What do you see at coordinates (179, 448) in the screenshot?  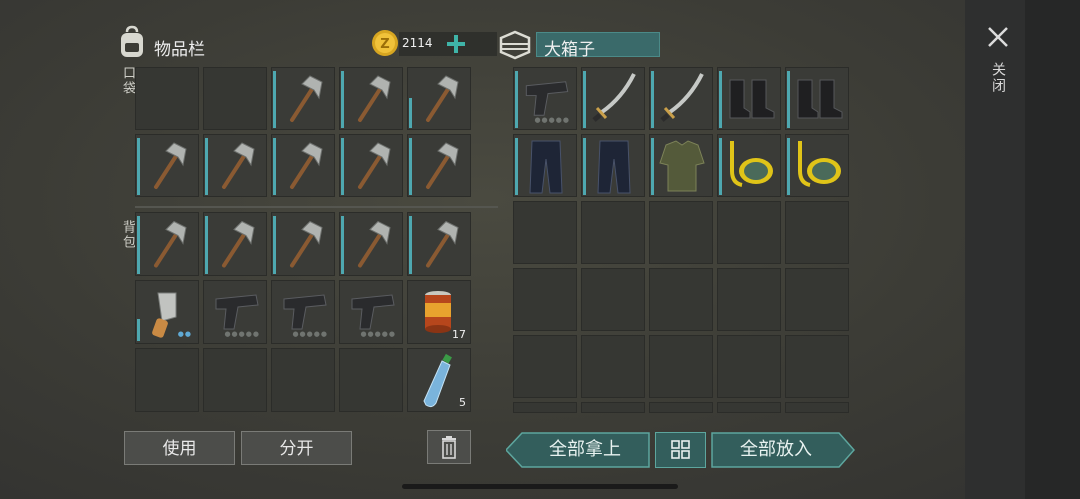 I see `use-button: 使用` at bounding box center [179, 448].